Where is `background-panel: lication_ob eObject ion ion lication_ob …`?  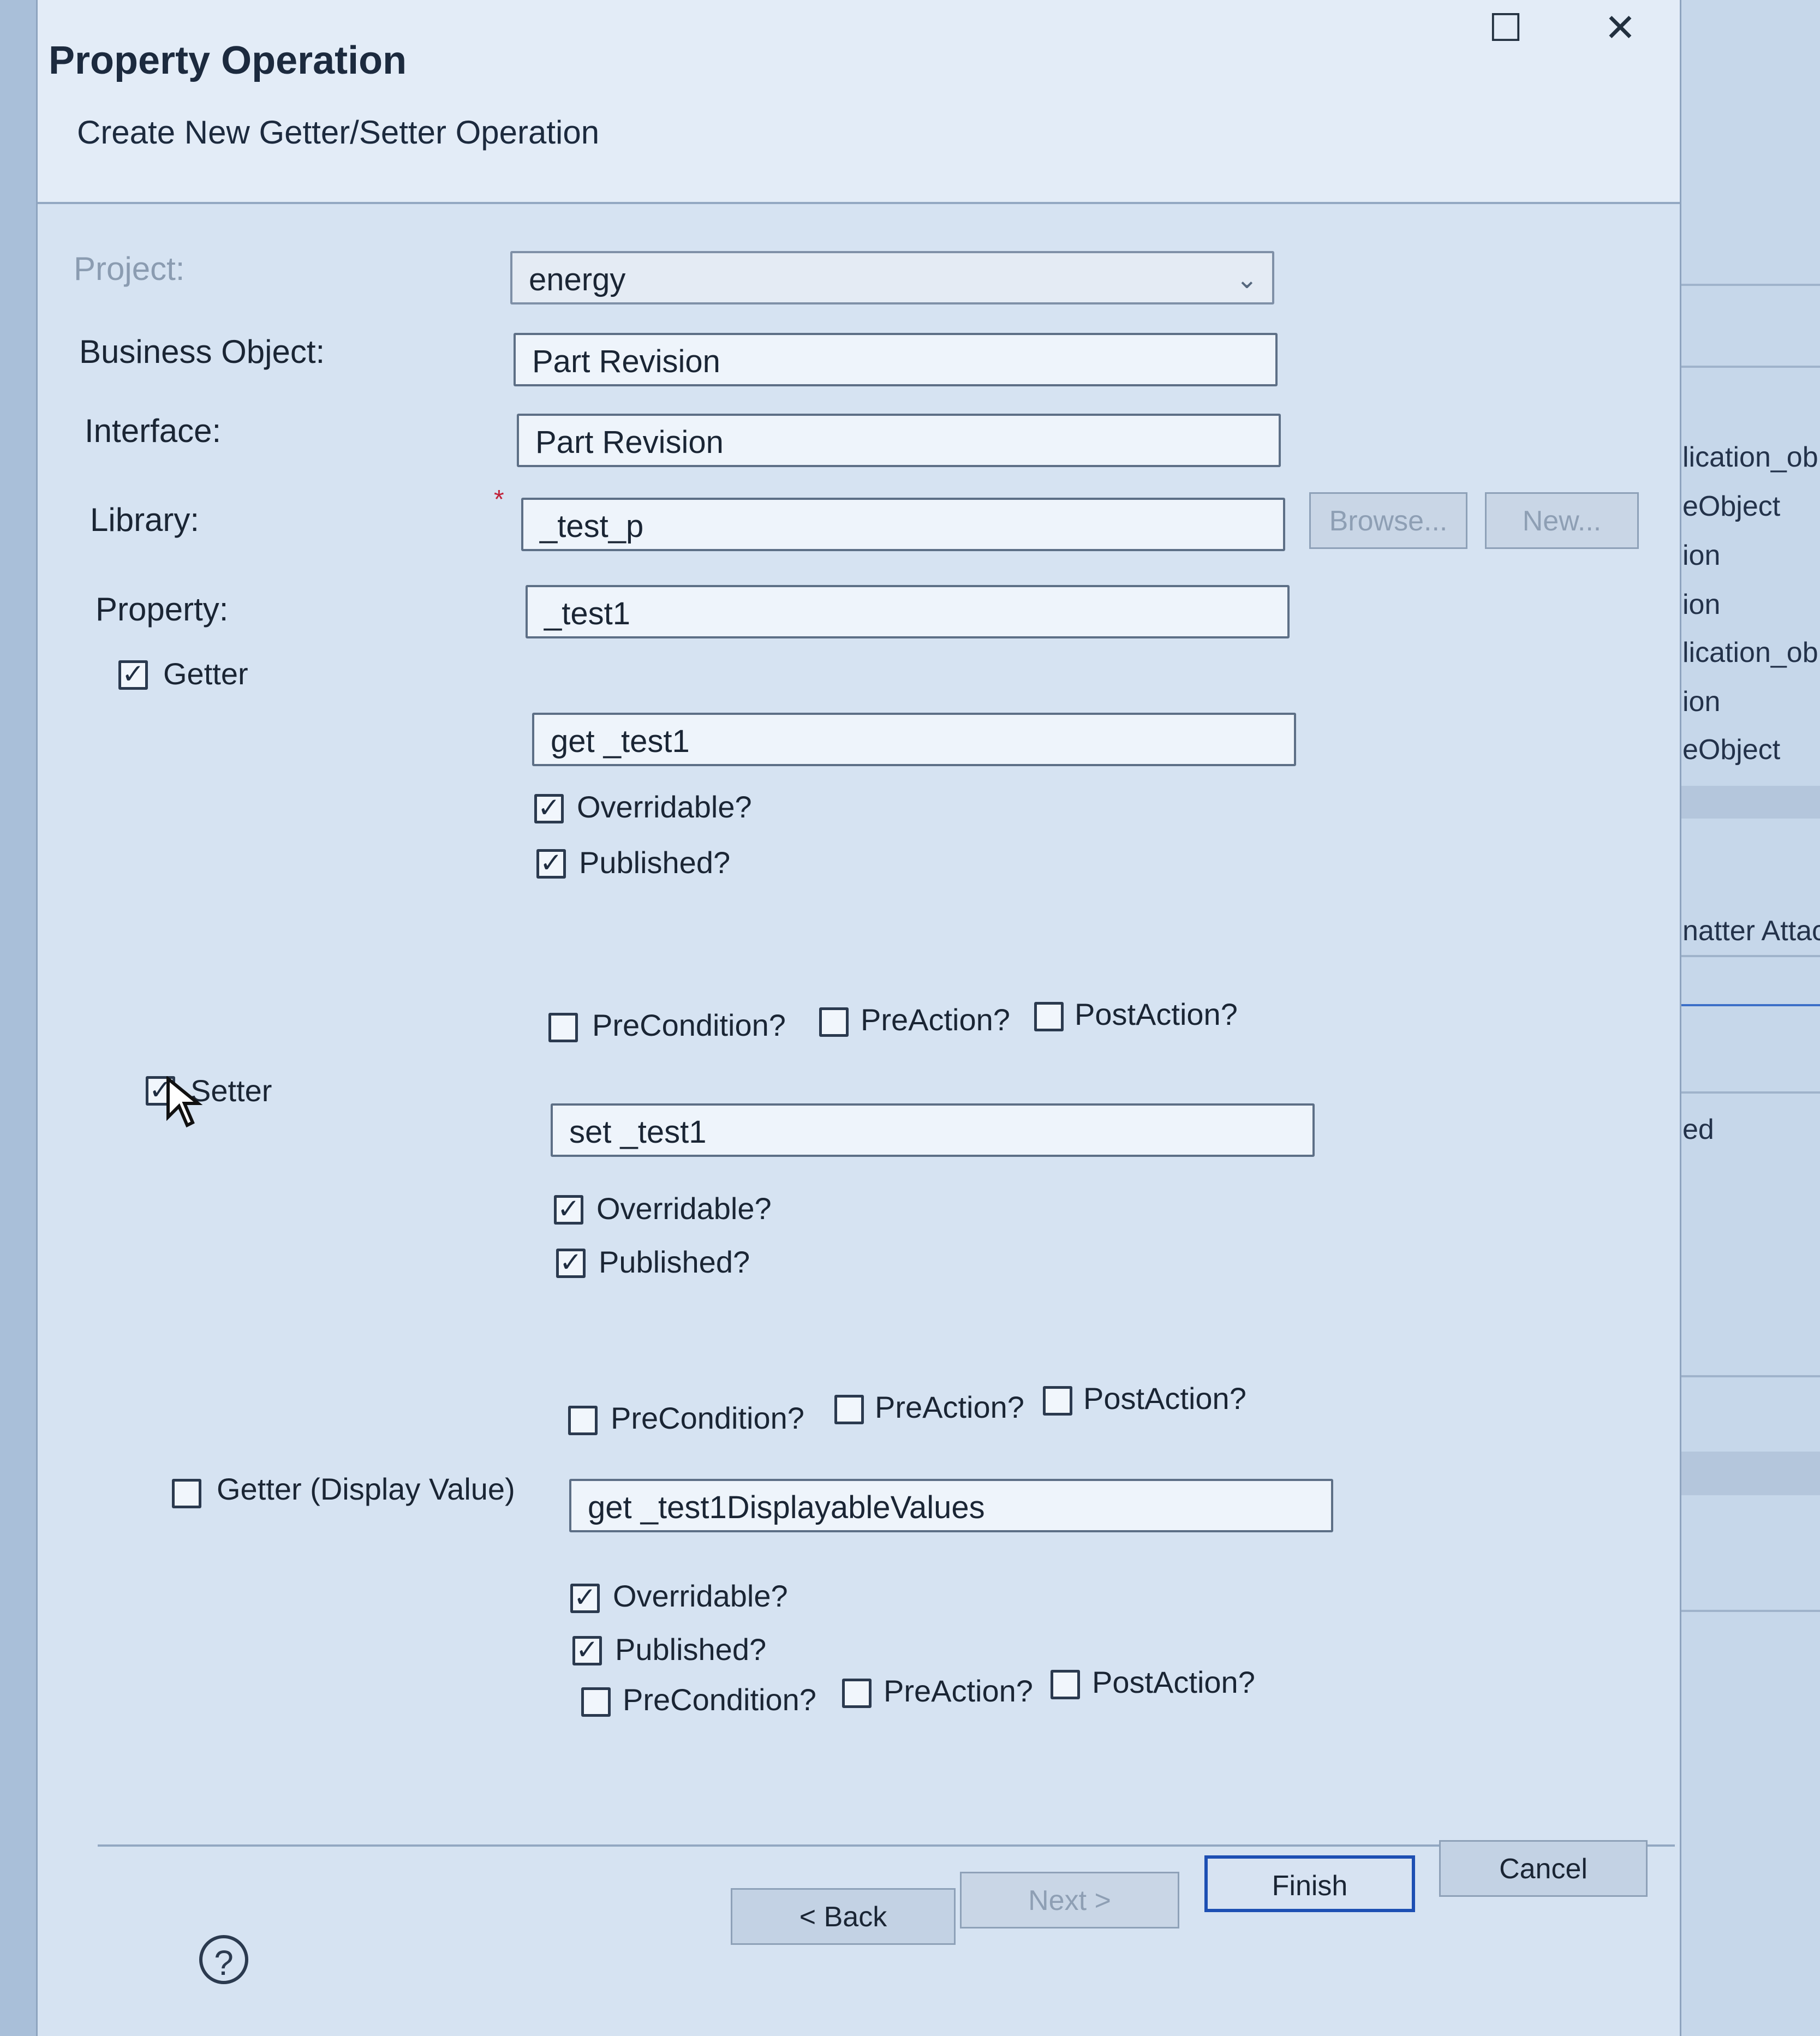
background-panel: lication_ob eObject ion ion lication_ob … is located at coordinates (1749, 1018).